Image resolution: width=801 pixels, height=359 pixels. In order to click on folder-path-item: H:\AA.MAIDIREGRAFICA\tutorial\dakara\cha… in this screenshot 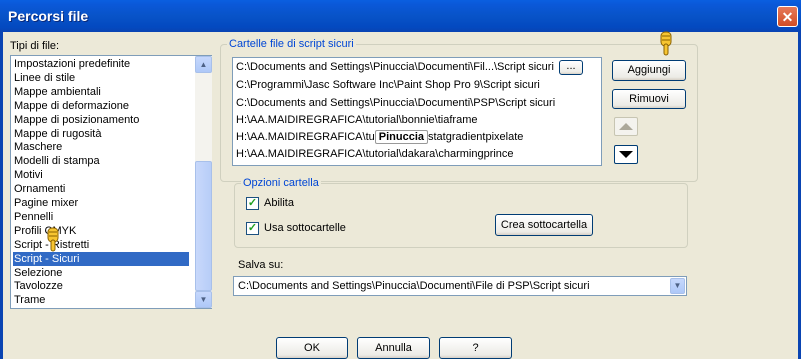, I will do `click(375, 154)`.